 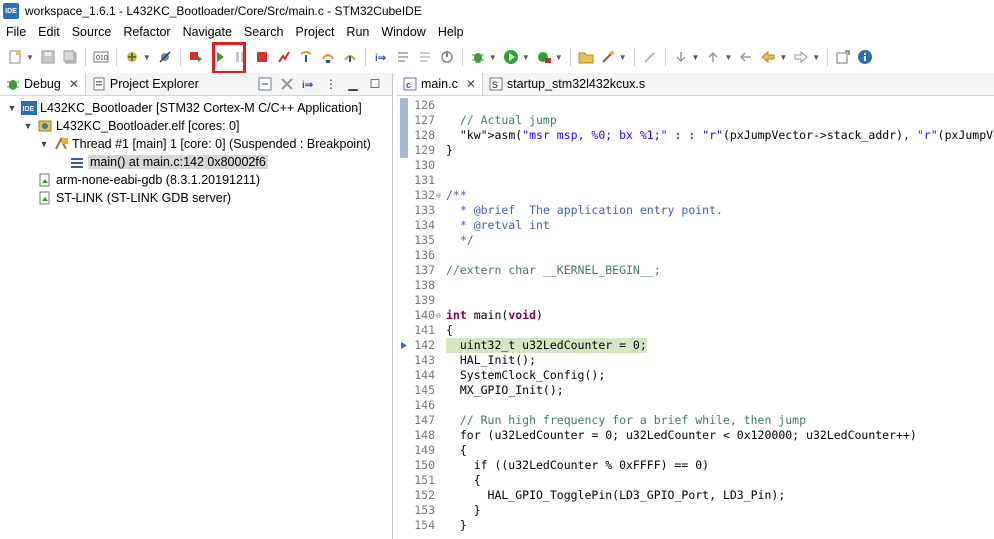 I want to click on info-icon, so click(x=865, y=57).